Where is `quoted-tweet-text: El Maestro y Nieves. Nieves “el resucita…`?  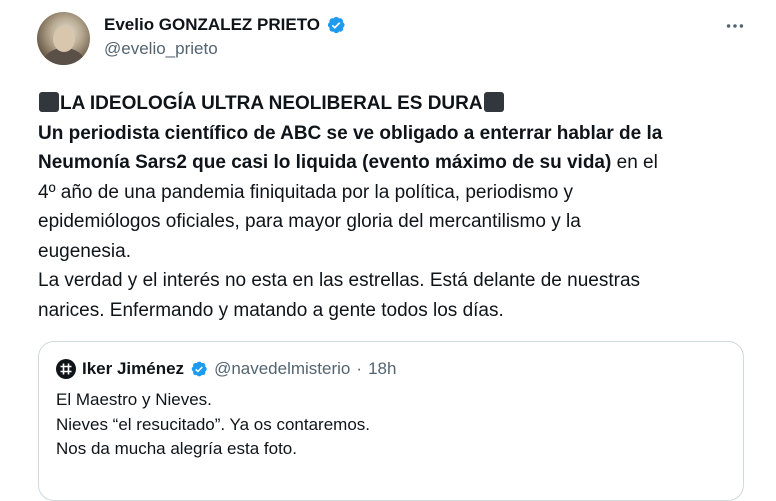 quoted-tweet-text: El Maestro y Nieves. Nieves “el resucita… is located at coordinates (213, 425).